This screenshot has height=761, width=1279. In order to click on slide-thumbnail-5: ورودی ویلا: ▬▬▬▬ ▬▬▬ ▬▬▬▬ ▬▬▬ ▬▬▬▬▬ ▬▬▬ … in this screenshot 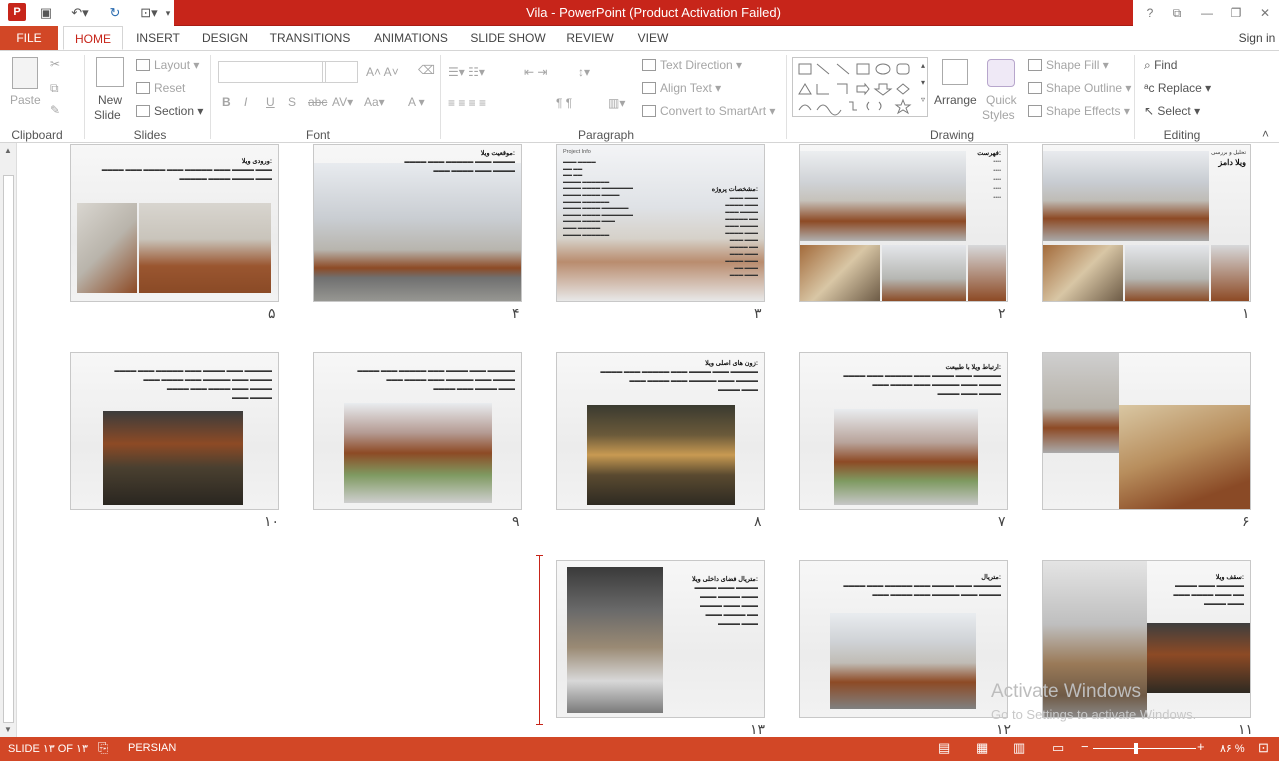, I will do `click(174, 223)`.